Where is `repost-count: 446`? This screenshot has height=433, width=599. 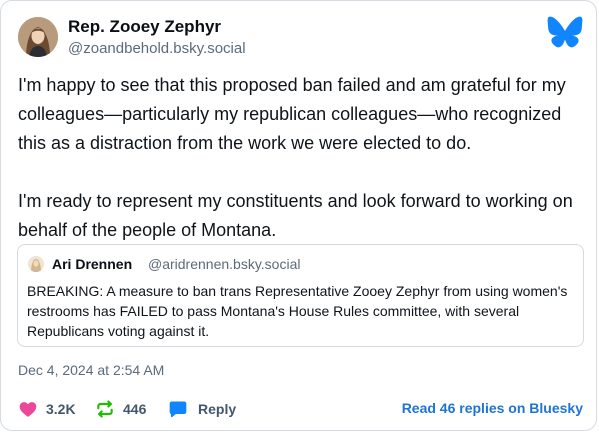 repost-count: 446 is located at coordinates (135, 409).